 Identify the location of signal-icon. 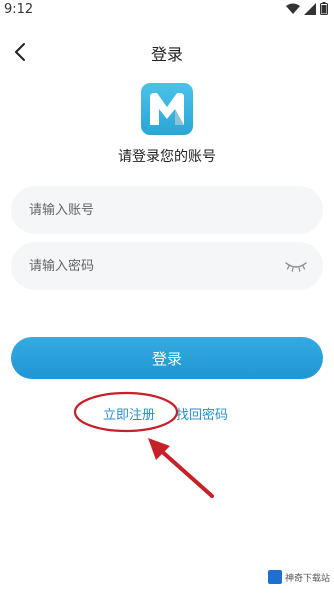
(310, 8).